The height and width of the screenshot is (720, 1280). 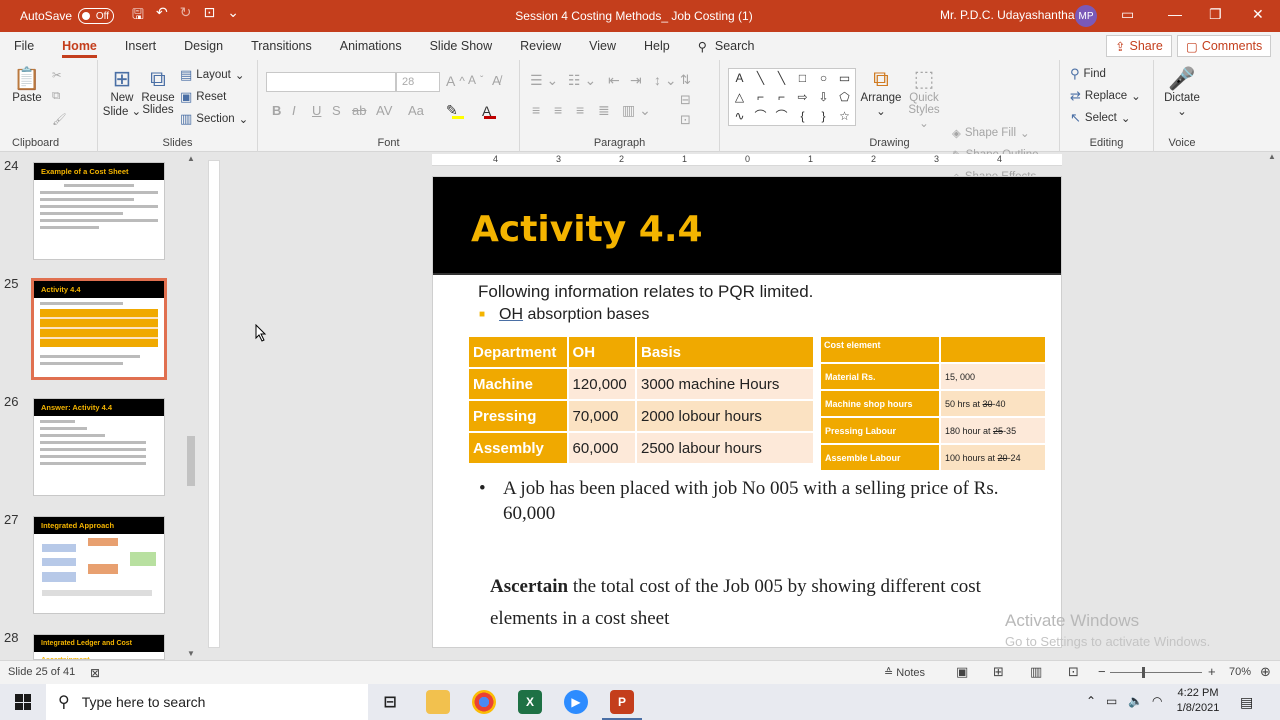 I want to click on tab-help: Help, so click(x=657, y=46).